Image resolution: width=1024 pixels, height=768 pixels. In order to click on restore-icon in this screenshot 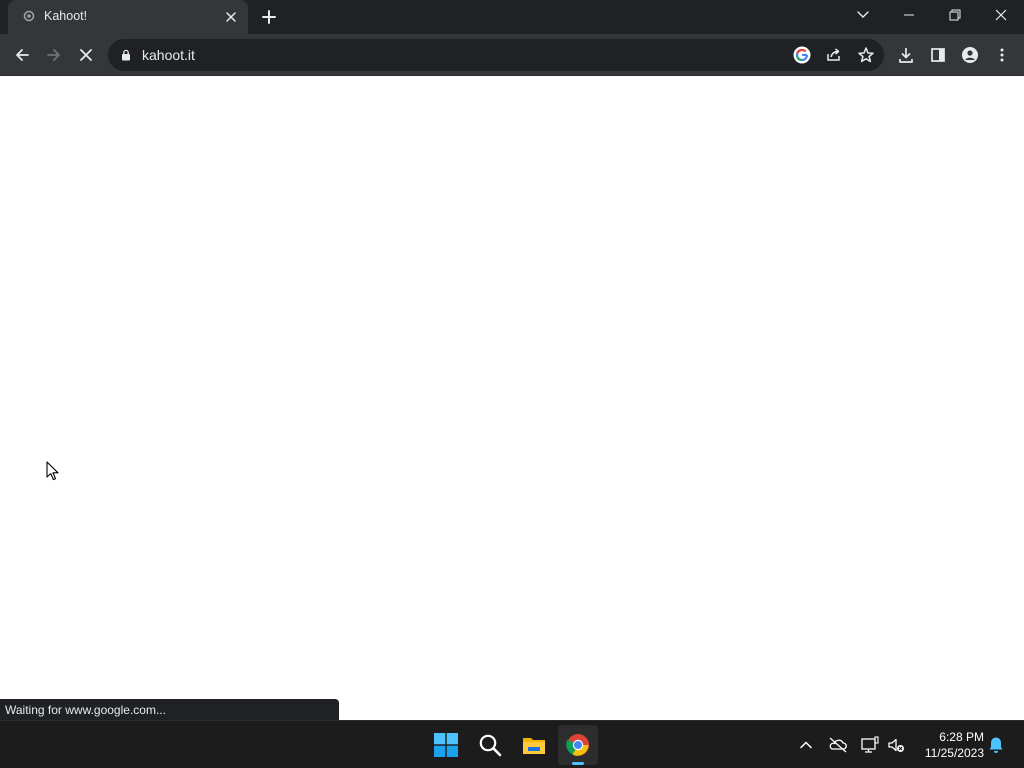, I will do `click(955, 15)`.